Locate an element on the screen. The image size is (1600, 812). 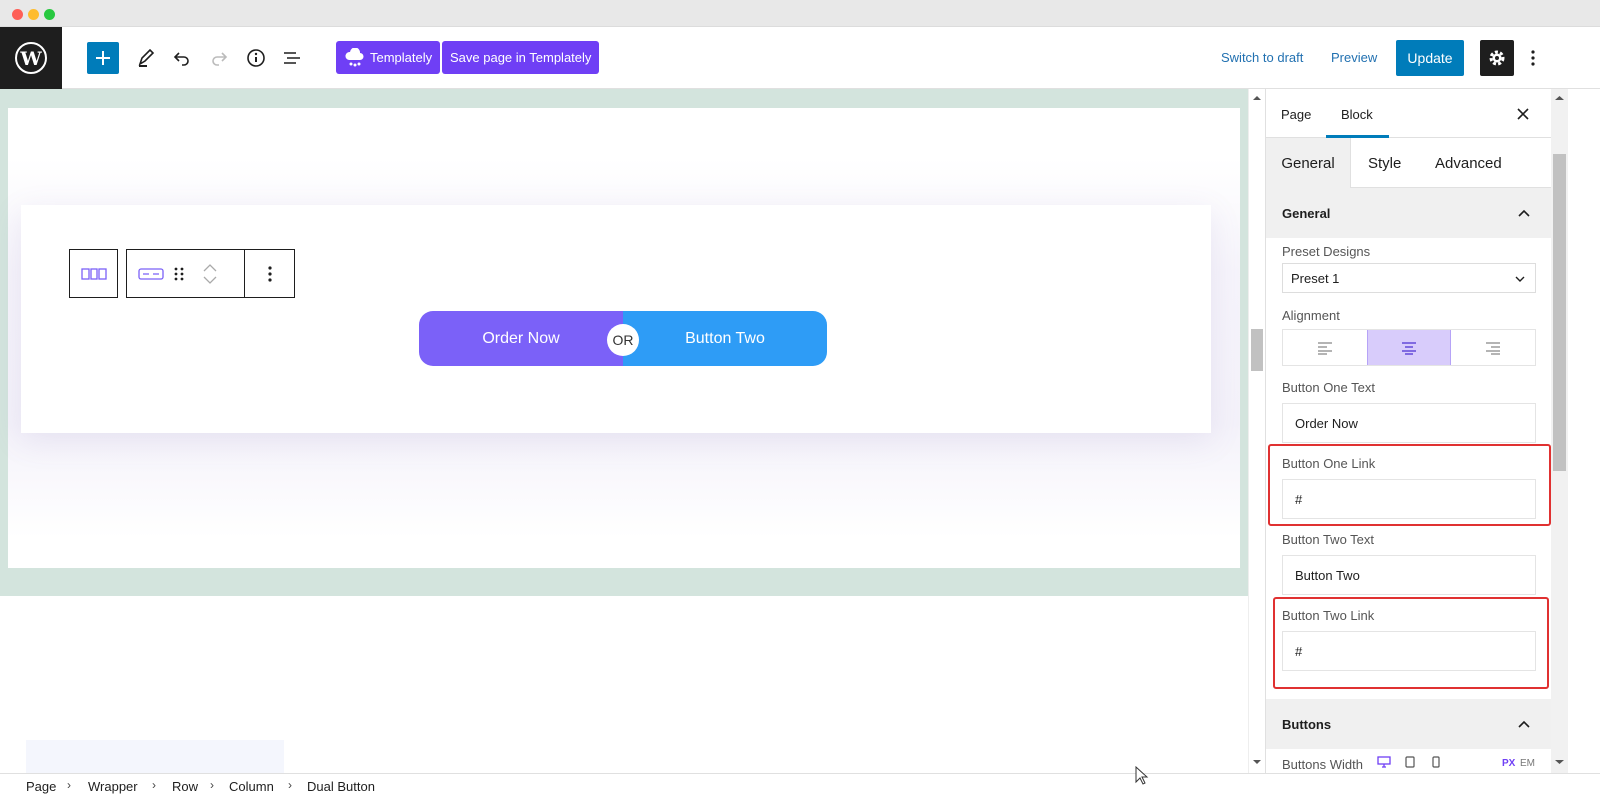
window-chrome is located at coordinates (800, 13).